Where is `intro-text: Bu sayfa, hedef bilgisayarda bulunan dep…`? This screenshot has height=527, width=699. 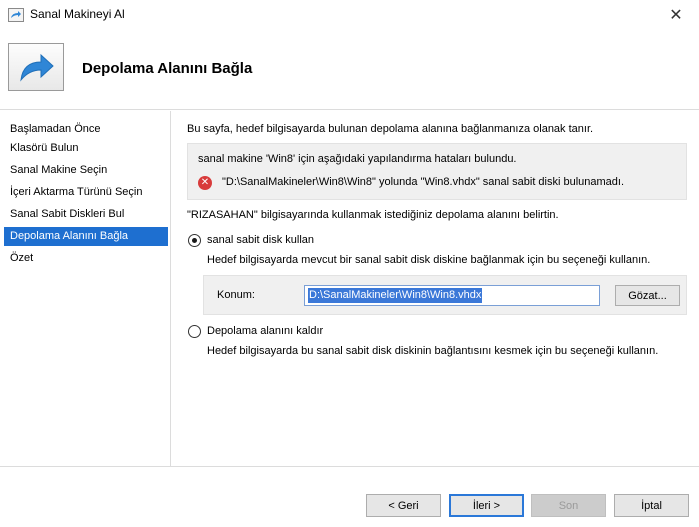
intro-text: Bu sayfa, hedef bilgisayarda bulunan dep… is located at coordinates (390, 129).